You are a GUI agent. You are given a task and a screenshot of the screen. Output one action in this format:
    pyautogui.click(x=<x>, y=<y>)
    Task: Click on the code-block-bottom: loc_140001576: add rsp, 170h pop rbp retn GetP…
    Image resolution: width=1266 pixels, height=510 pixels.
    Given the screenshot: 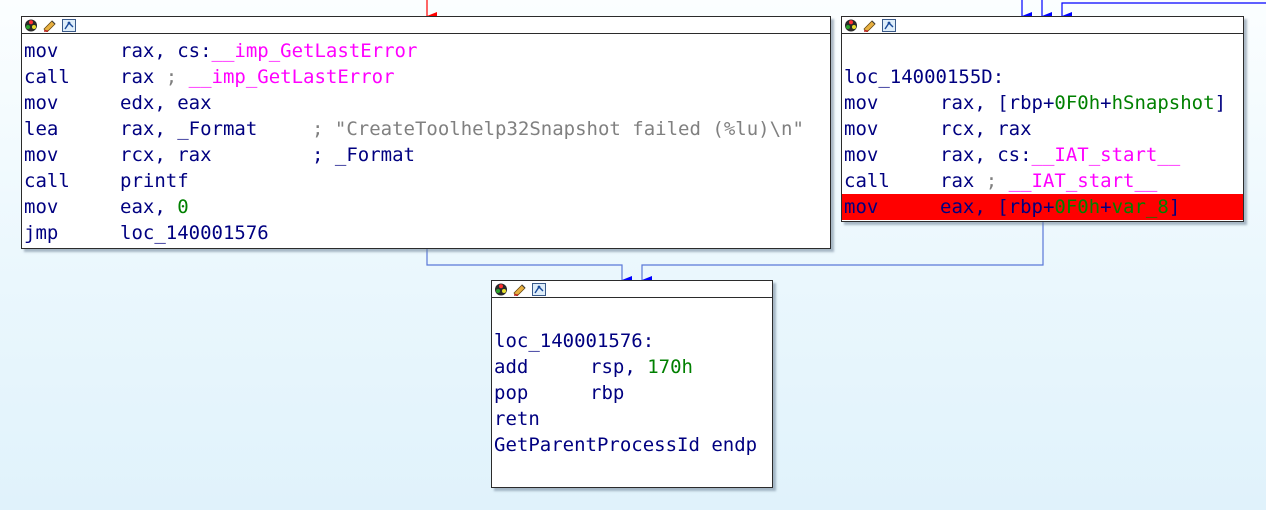 What is the action you would take?
    pyautogui.click(x=632, y=384)
    